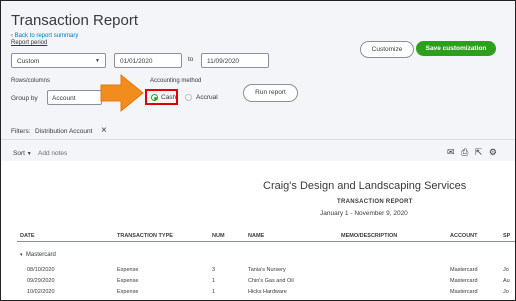  What do you see at coordinates (506, 281) in the screenshot?
I see `cell-split: Au` at bounding box center [506, 281].